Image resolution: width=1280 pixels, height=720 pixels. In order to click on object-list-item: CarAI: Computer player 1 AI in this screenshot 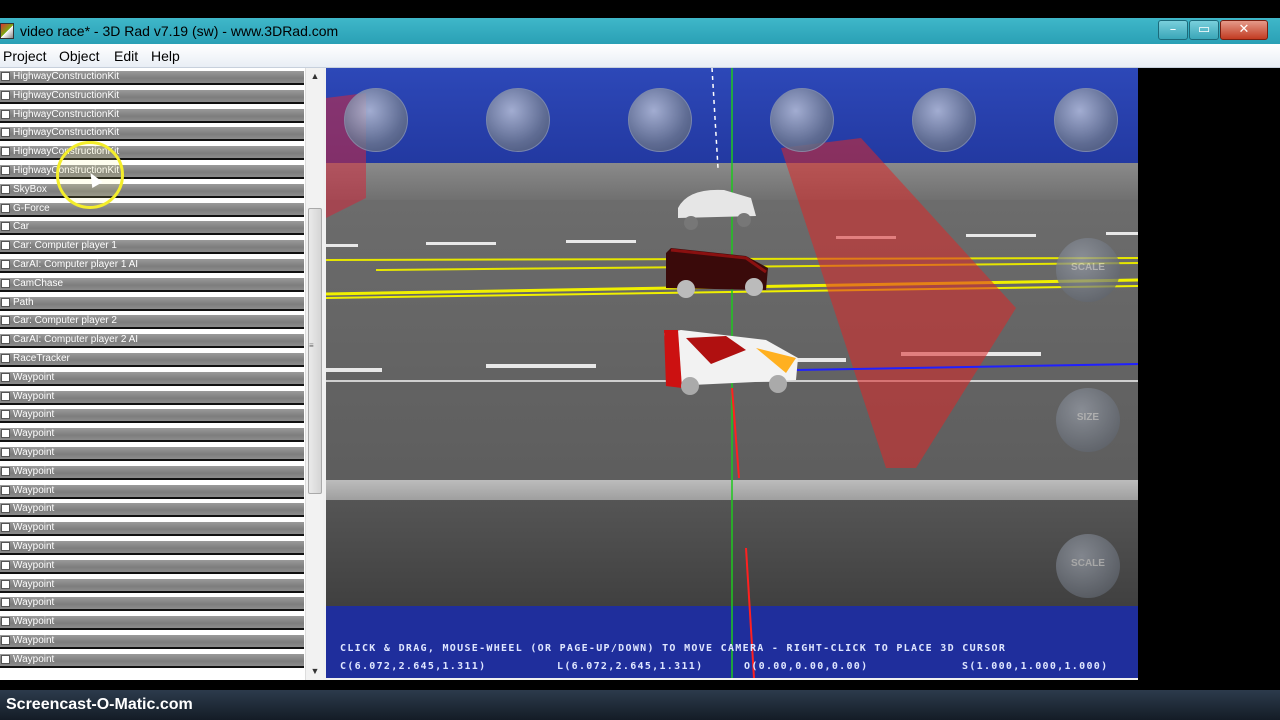, I will do `click(152, 265)`.